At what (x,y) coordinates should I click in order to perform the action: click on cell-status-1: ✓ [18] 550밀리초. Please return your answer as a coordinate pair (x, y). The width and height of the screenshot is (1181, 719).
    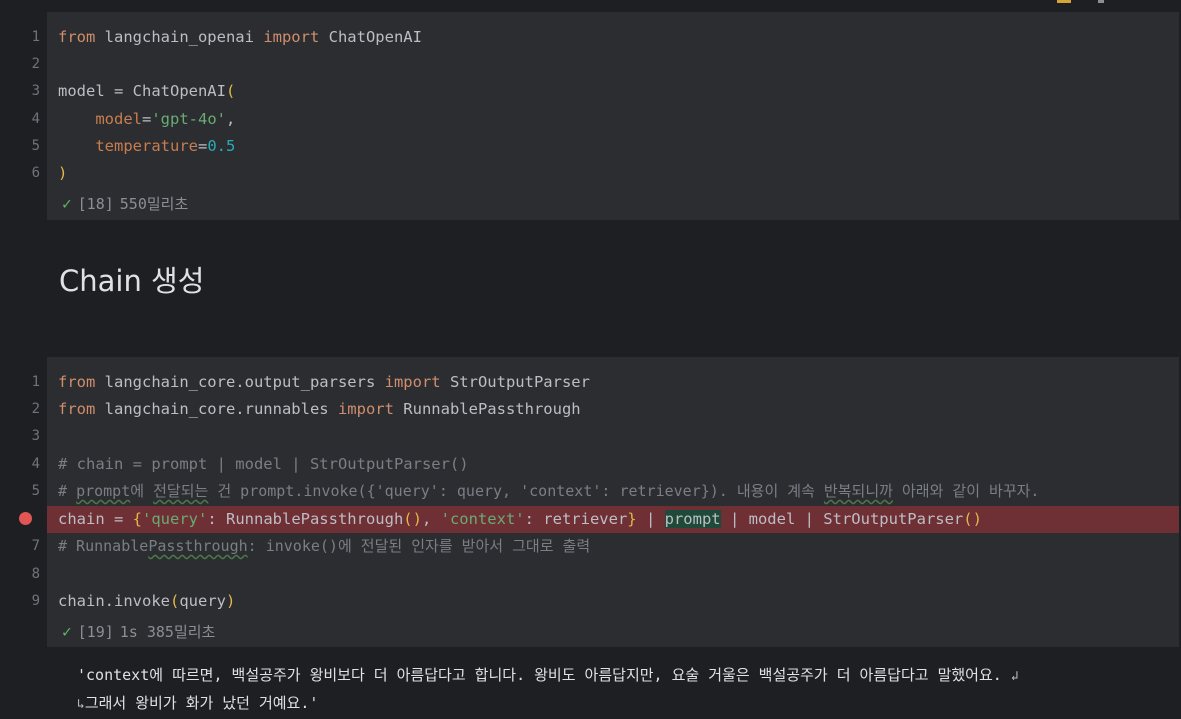
    Looking at the image, I should click on (125, 204).